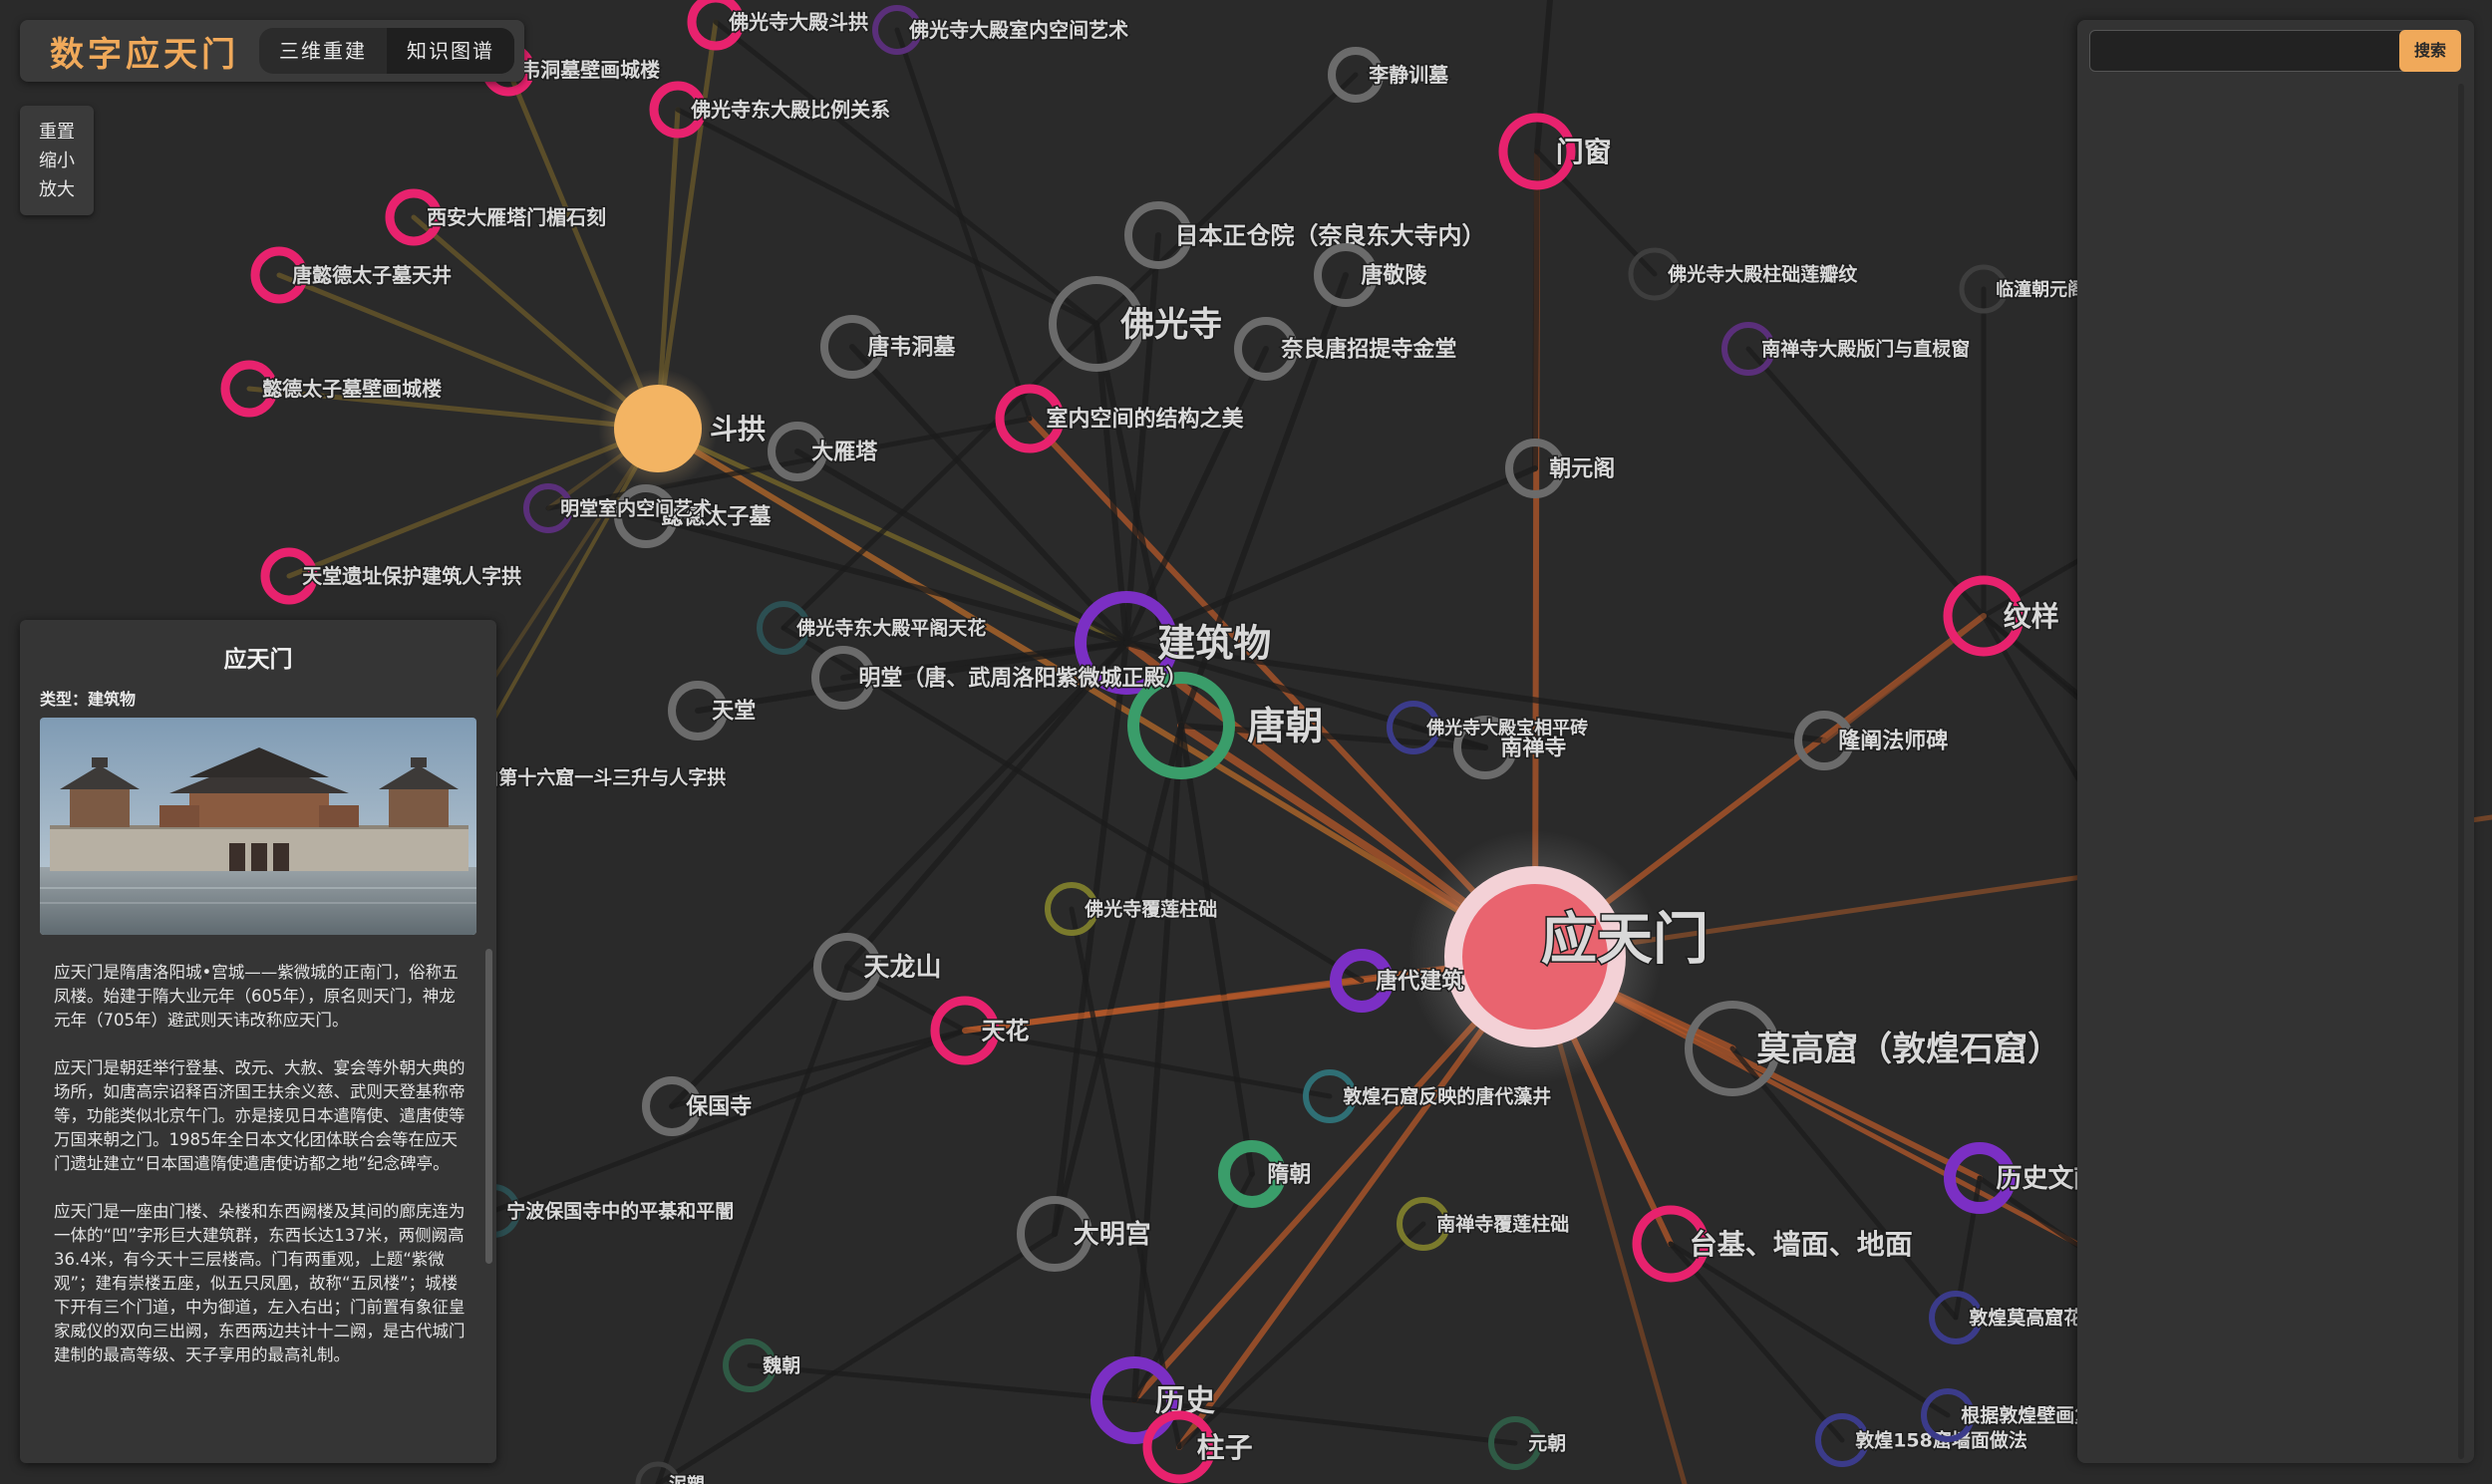 The height and width of the screenshot is (1484, 2492). What do you see at coordinates (1419, 982) in the screenshot?
I see `graph-node-label: 唐代建筑` at bounding box center [1419, 982].